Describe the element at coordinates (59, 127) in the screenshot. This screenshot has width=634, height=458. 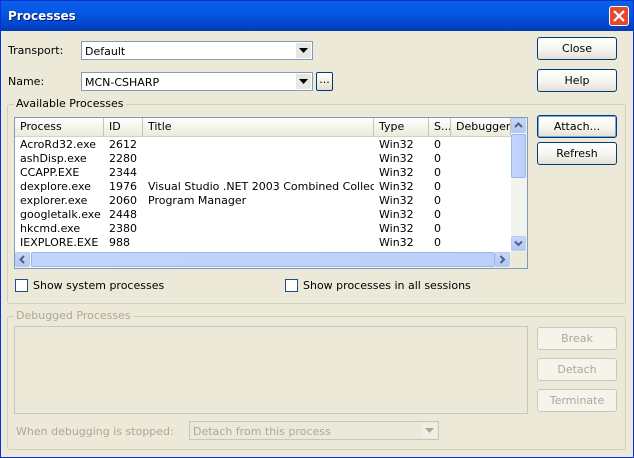
I see `column-process: Process` at that location.